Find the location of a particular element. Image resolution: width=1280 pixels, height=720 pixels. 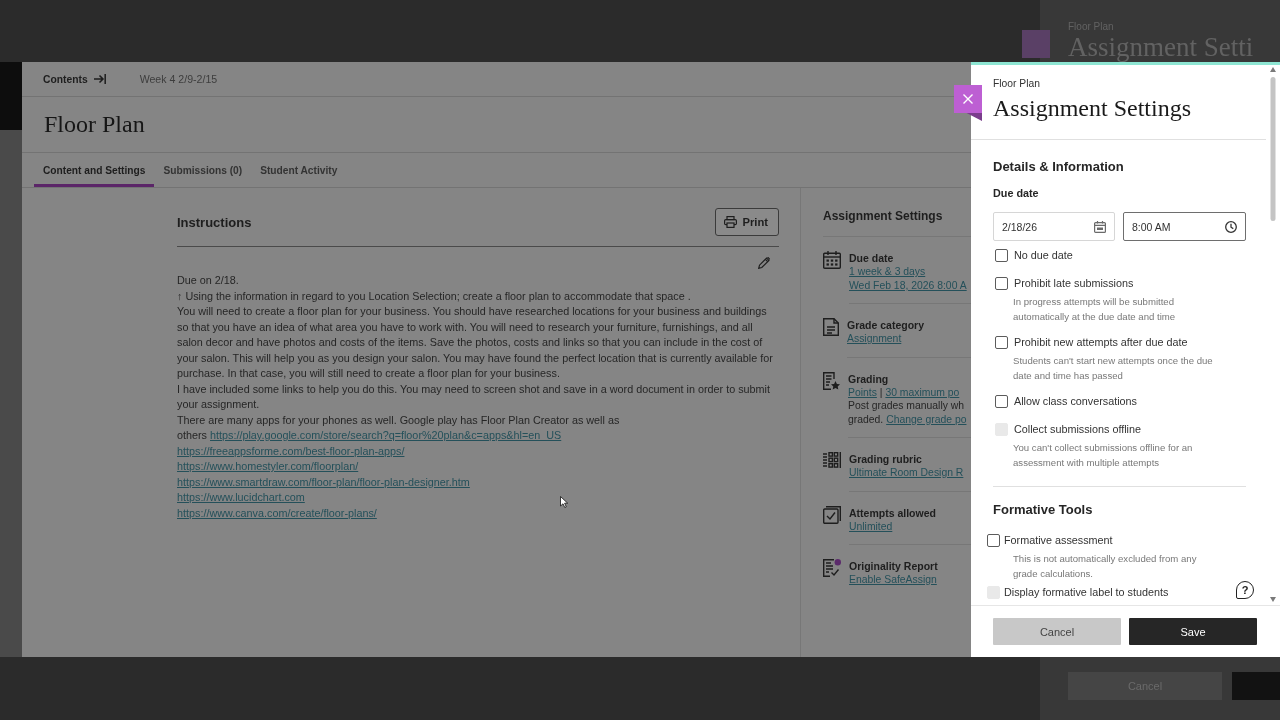

mouse-pointer-icon is located at coordinates (564, 502).